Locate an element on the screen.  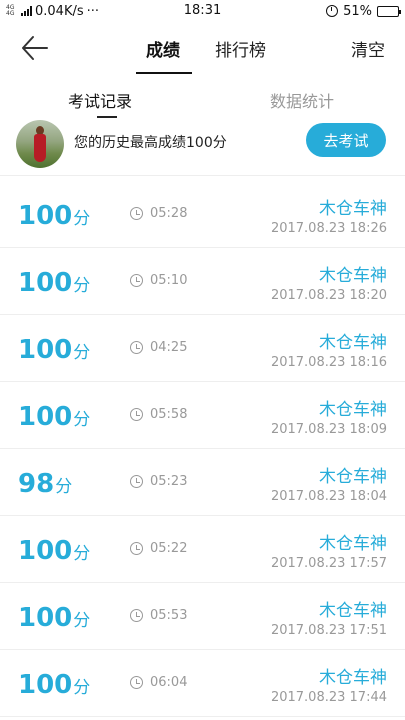
clear-button: 清空 is located at coordinates (368, 48).